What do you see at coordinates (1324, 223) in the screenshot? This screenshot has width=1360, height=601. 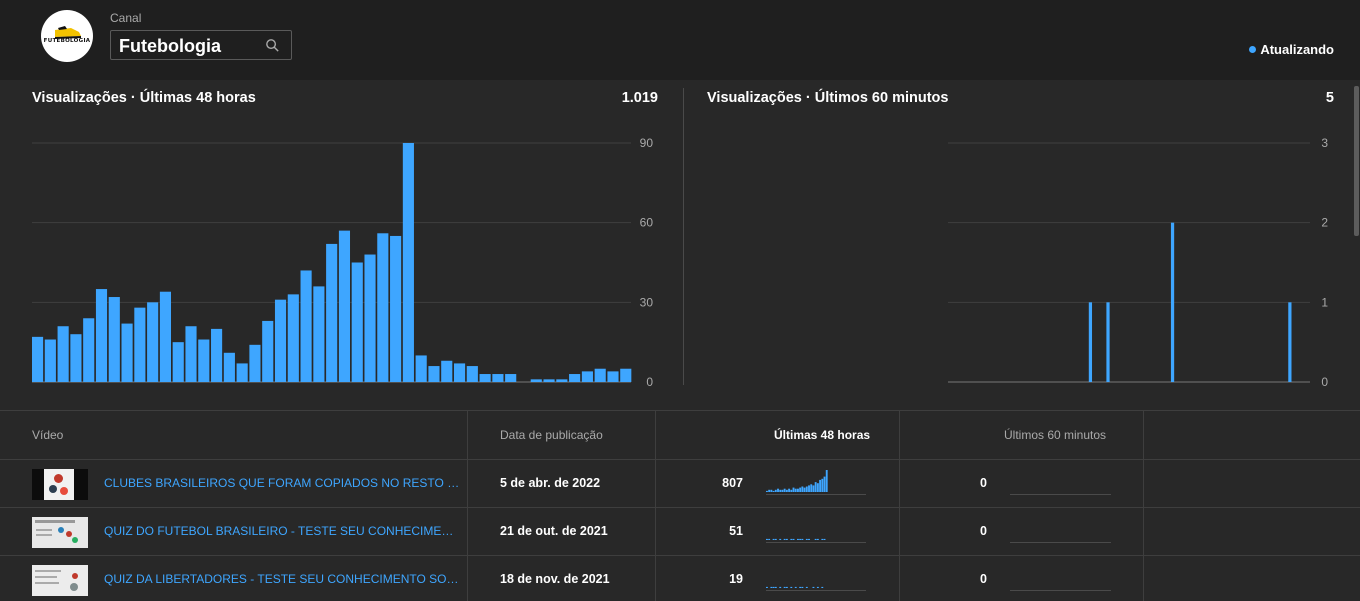 I see `y-tick-label: 2` at bounding box center [1324, 223].